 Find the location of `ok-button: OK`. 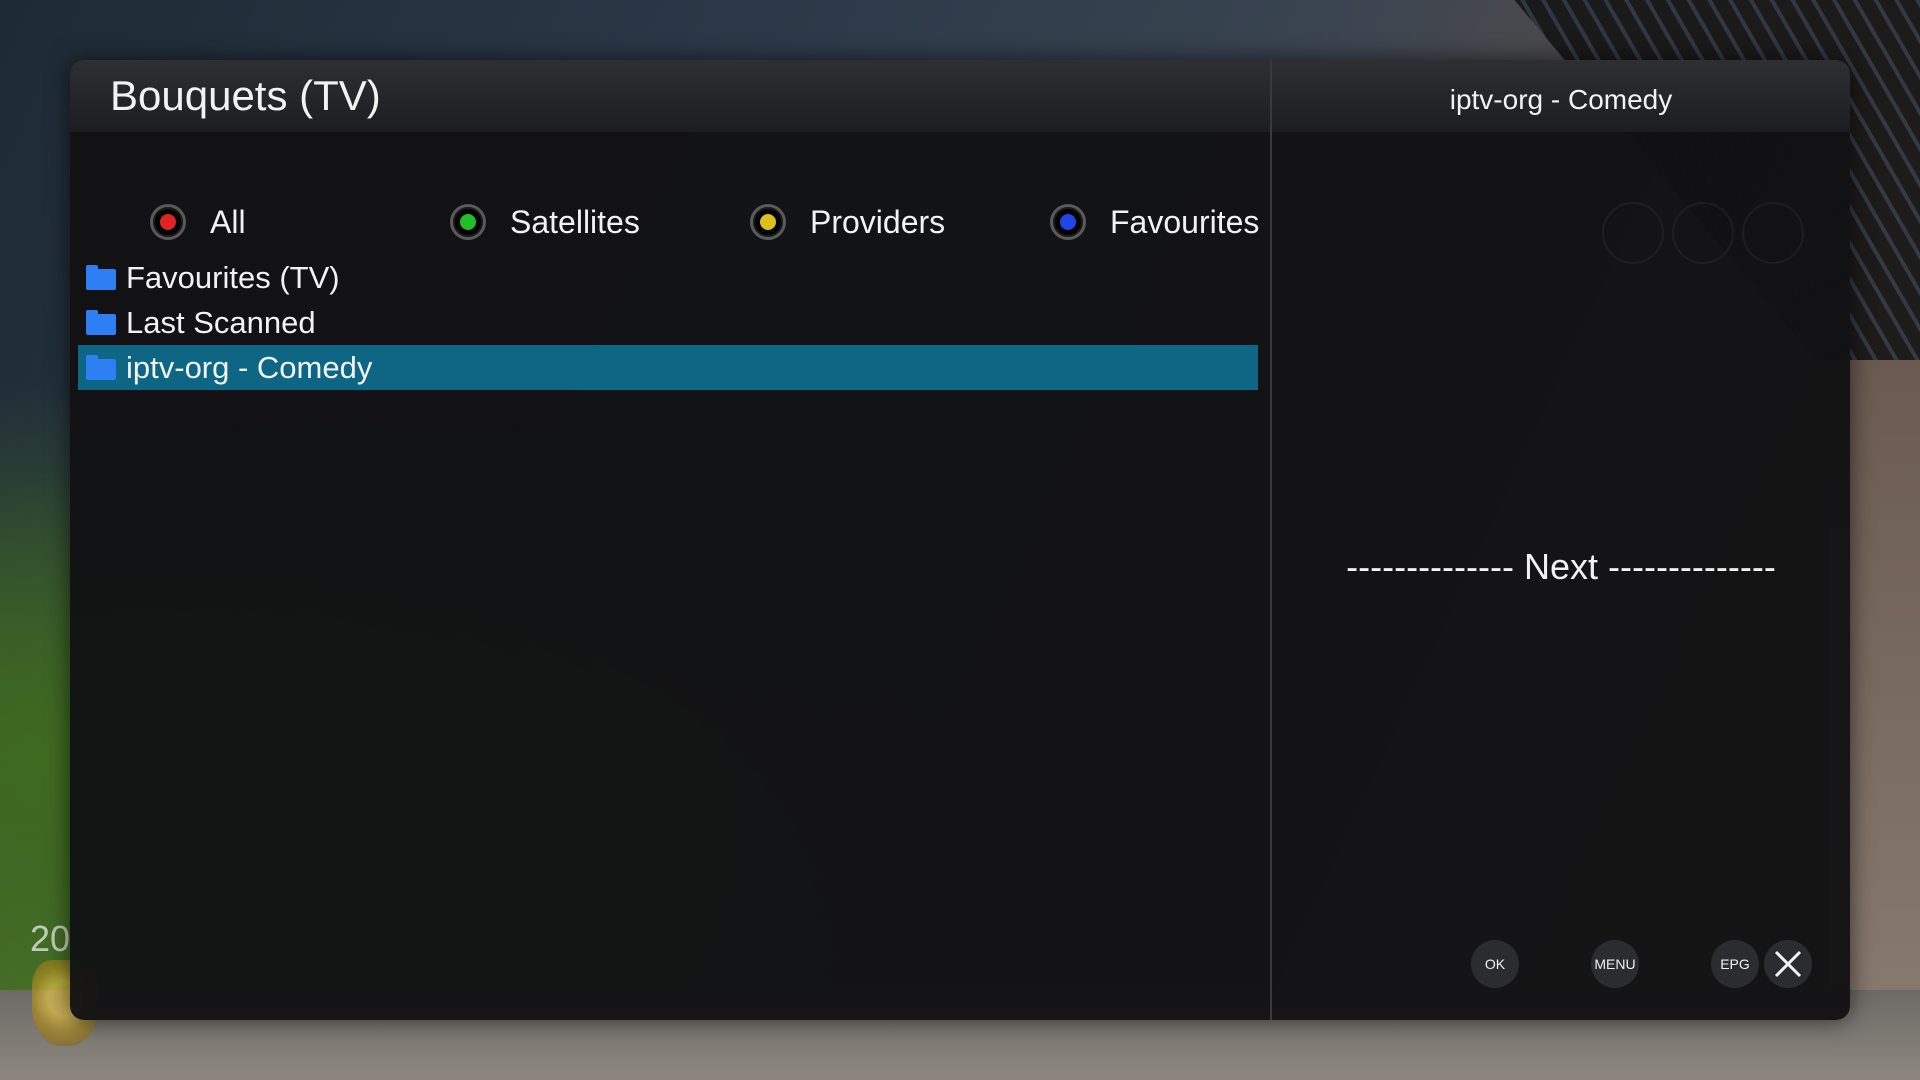

ok-button: OK is located at coordinates (1495, 964).